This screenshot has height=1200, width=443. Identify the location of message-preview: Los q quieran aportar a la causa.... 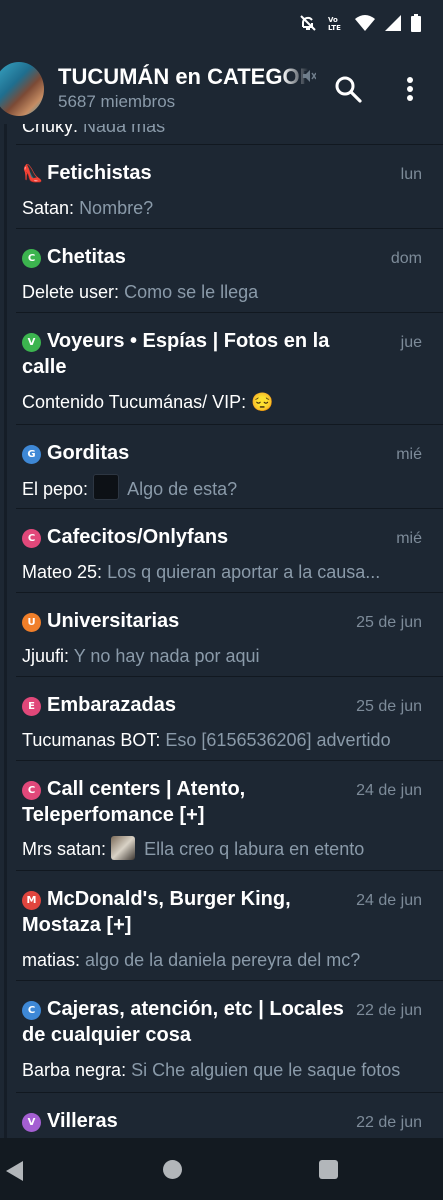
(244, 572).